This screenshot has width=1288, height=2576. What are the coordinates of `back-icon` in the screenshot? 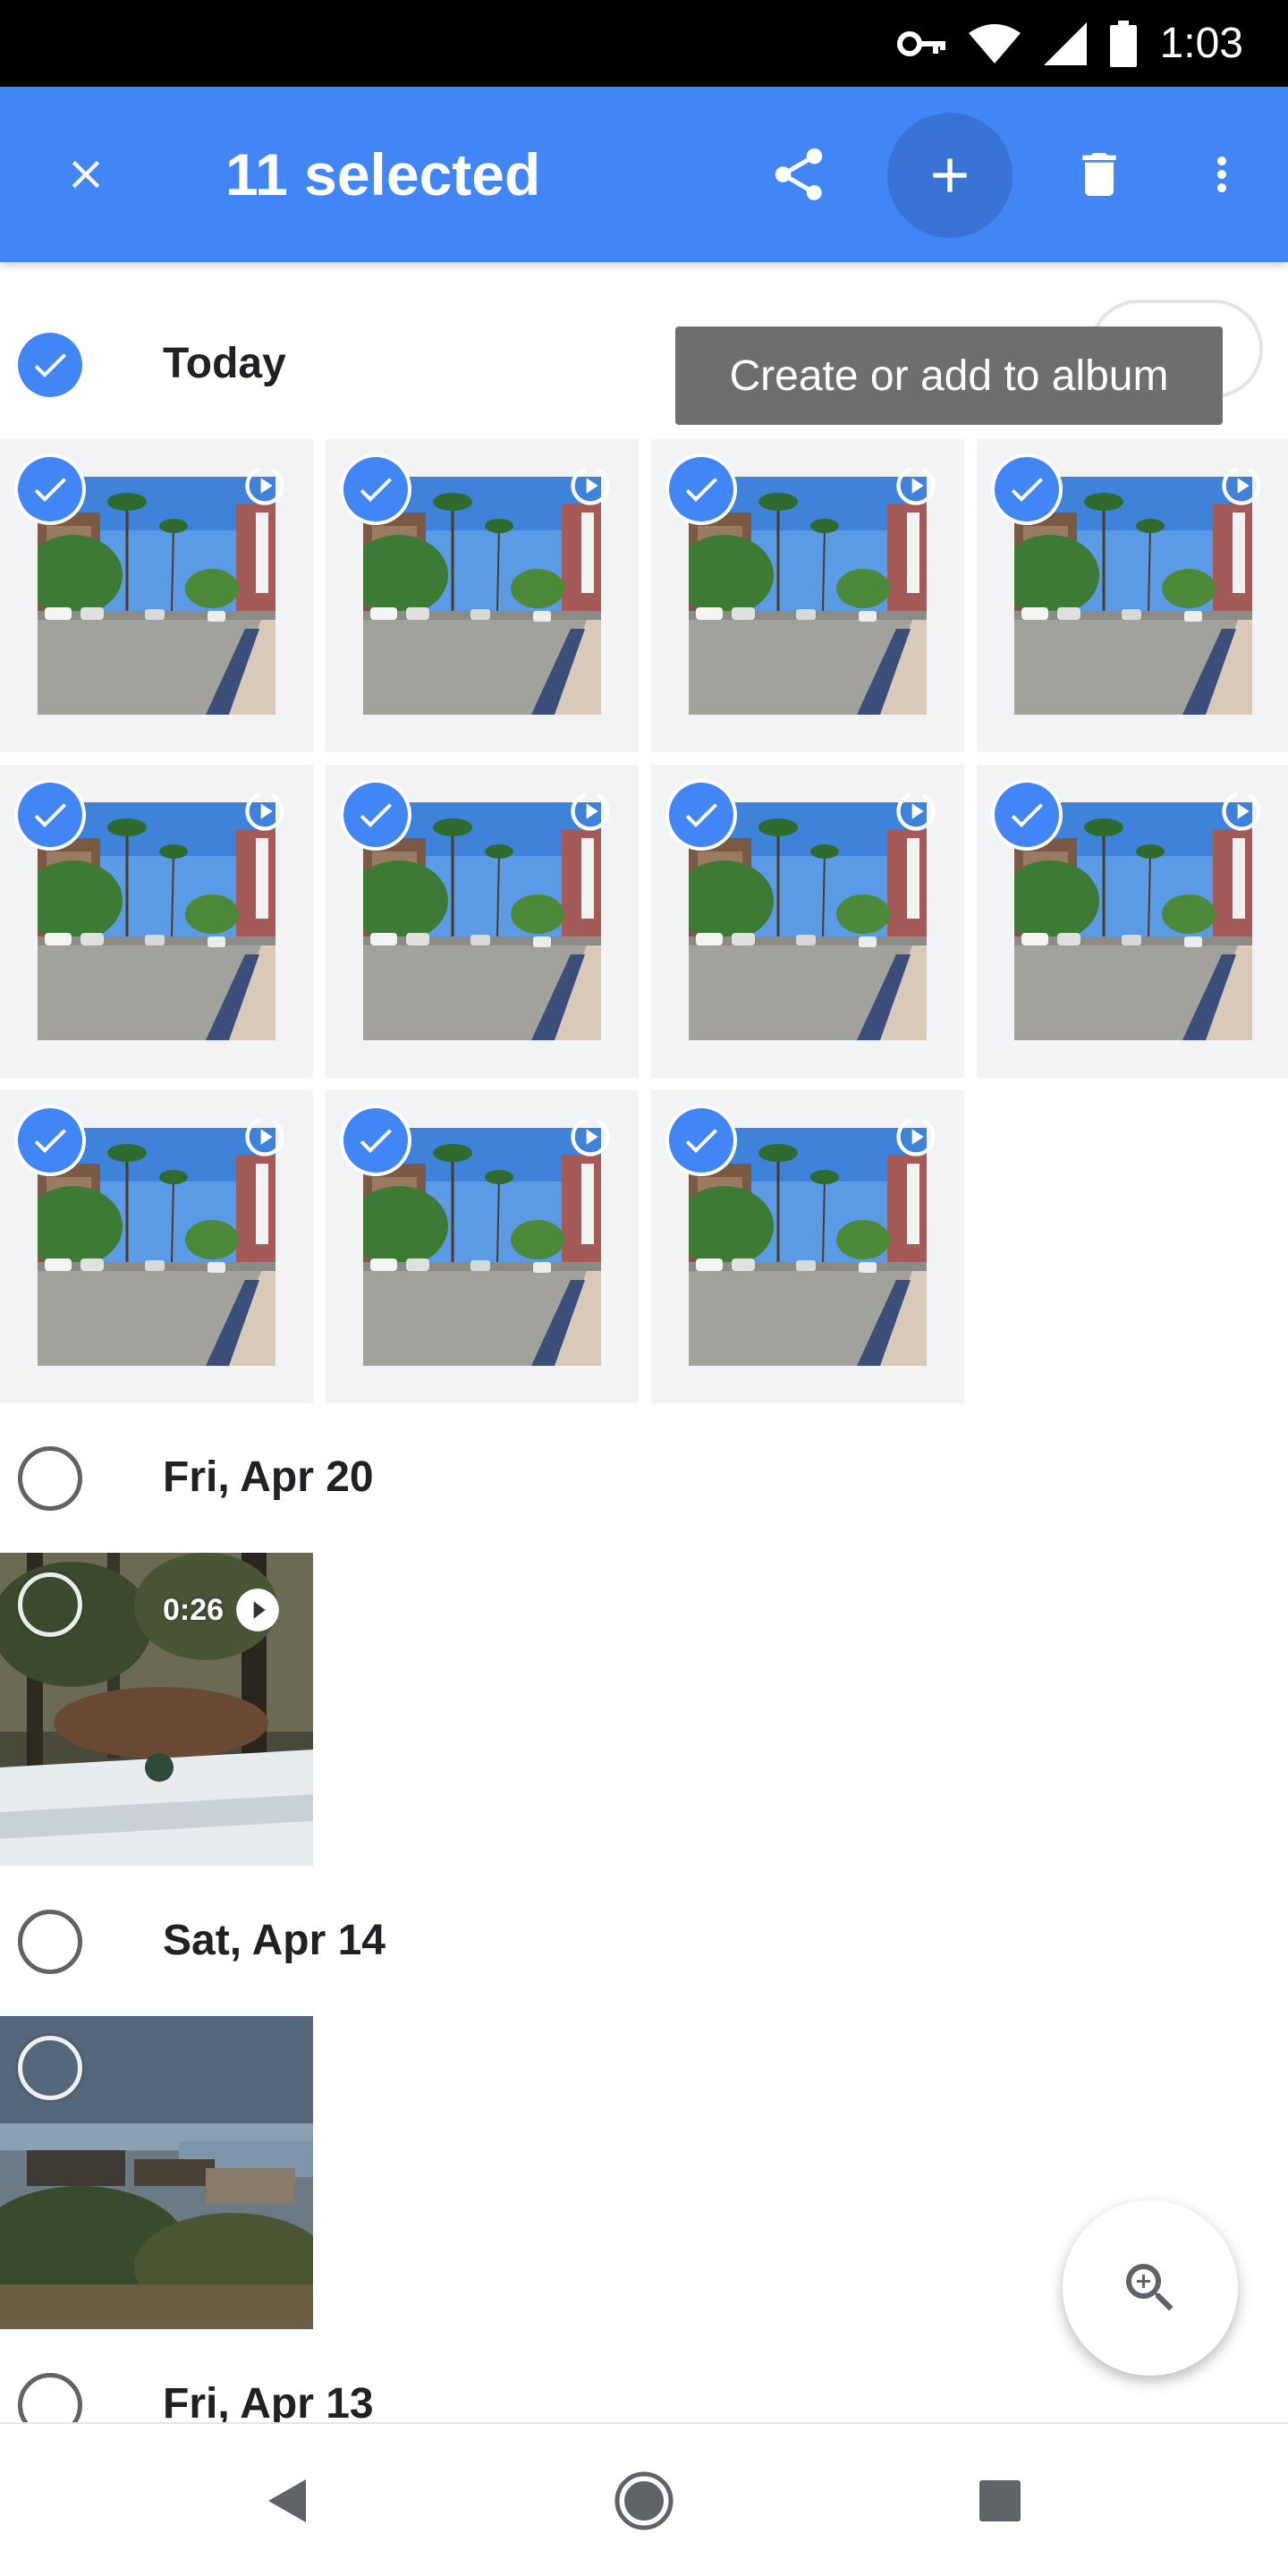 It's located at (287, 2500).